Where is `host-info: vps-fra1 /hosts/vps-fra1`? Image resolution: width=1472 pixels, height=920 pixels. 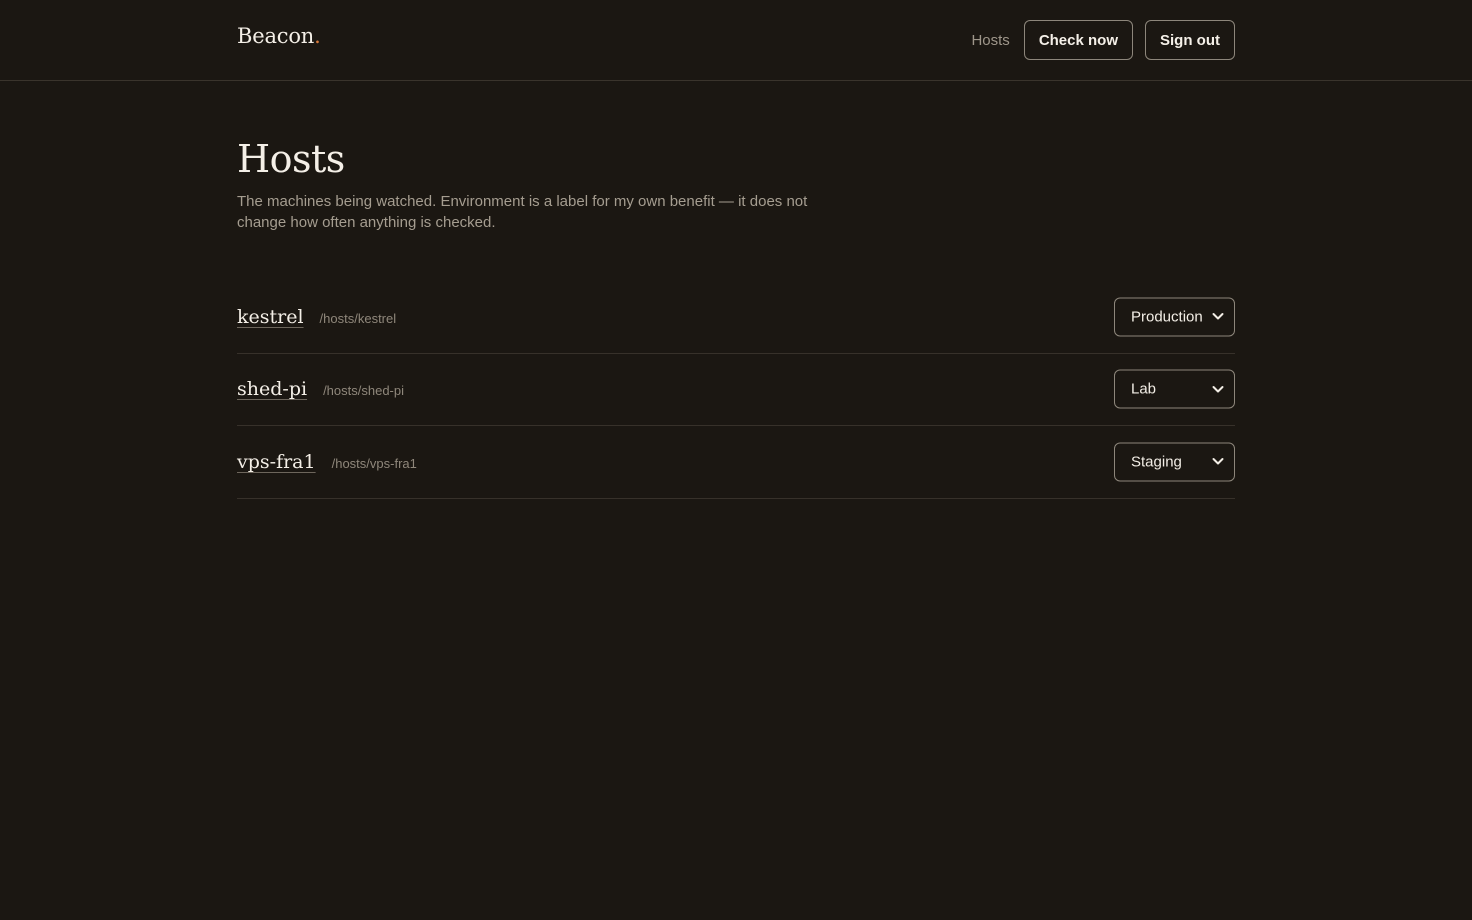 host-info: vps-fra1 /hosts/vps-fra1 is located at coordinates (327, 462).